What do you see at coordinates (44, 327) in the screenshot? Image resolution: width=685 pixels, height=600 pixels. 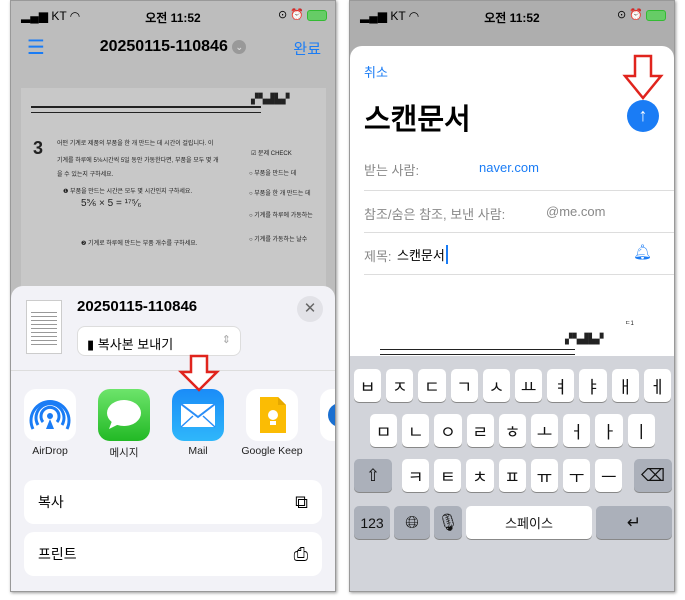 I see `document-thumbnail` at bounding box center [44, 327].